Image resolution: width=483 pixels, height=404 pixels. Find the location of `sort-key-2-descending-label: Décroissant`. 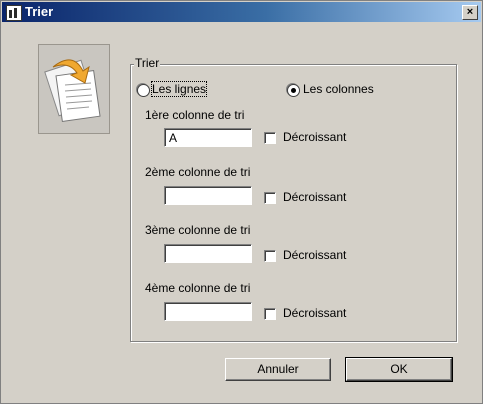

sort-key-2-descending-label: Décroissant is located at coordinates (314, 197).